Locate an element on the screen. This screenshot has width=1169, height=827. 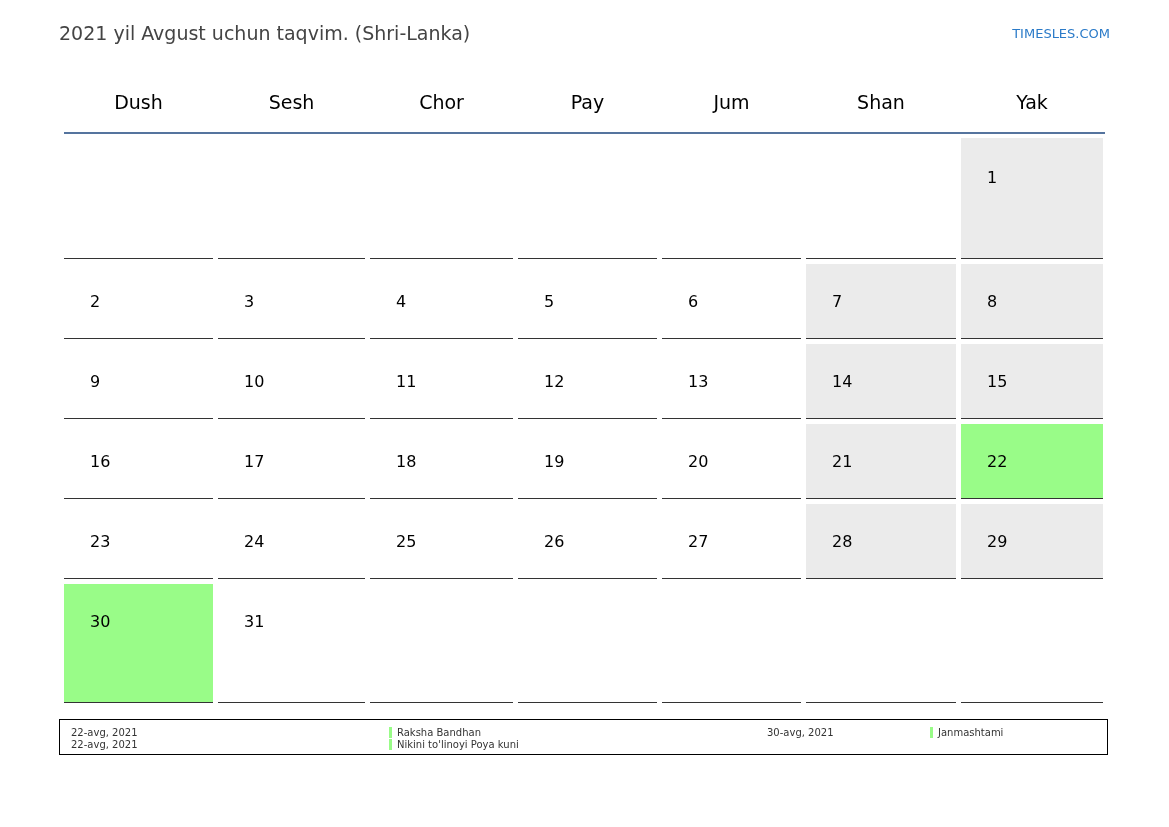
holiday-name: Raksha Bandhan is located at coordinates (439, 732).